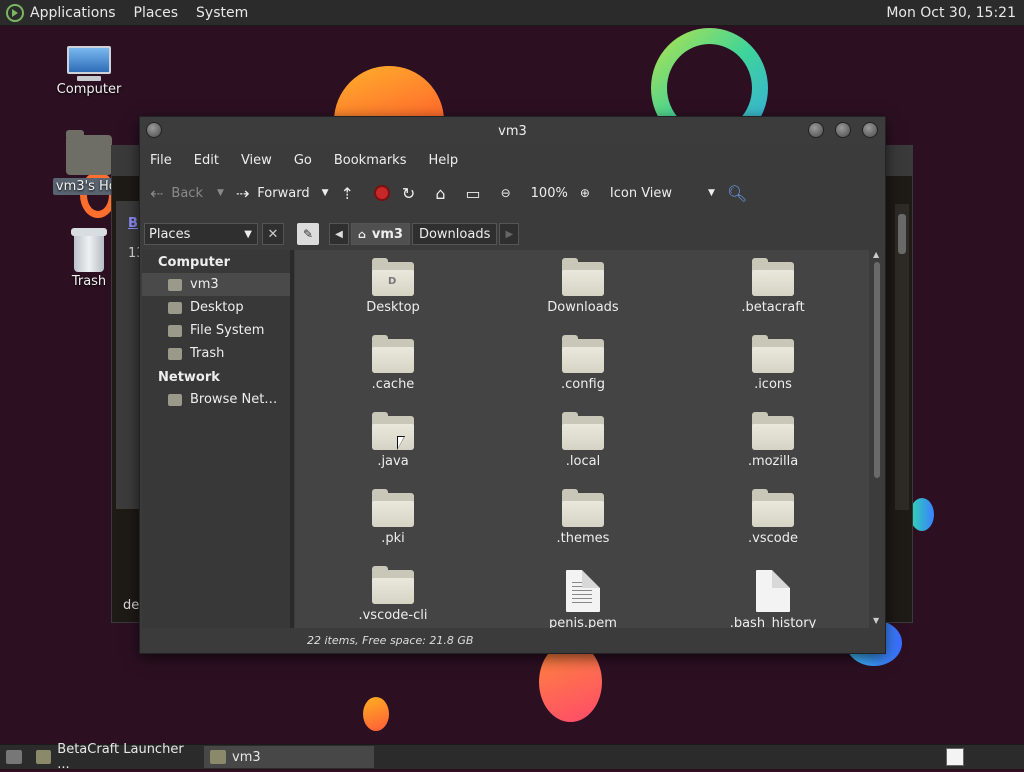 The width and height of the screenshot is (1024, 772). Describe the element at coordinates (549, 193) in the screenshot. I see `zoom-level: 100%` at that location.